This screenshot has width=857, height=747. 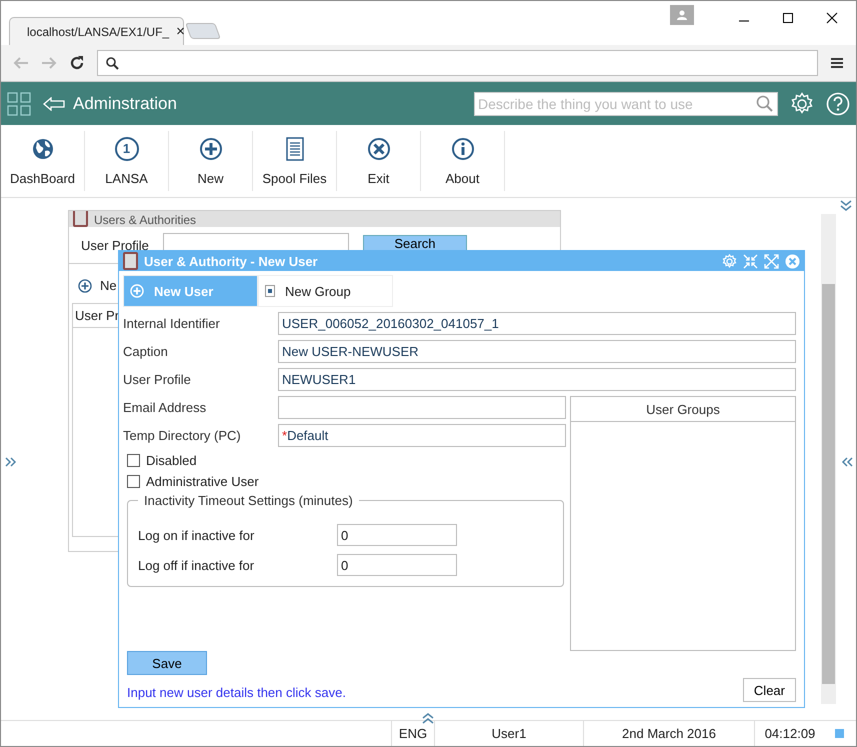 What do you see at coordinates (43, 161) in the screenshot?
I see `toolbar-button: DashBoard` at bounding box center [43, 161].